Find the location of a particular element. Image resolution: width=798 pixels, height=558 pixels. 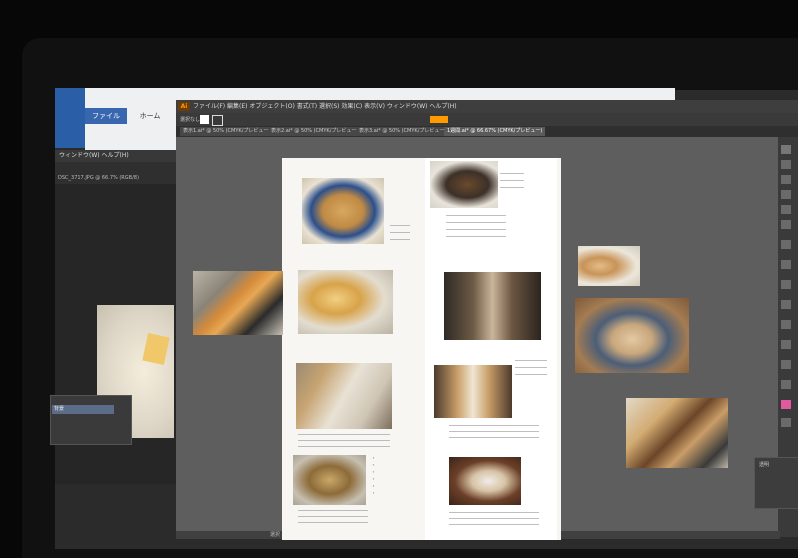

photoshop-menubar: ウィンドウ(W) ヘルプ(H) is located at coordinates (117, 156).